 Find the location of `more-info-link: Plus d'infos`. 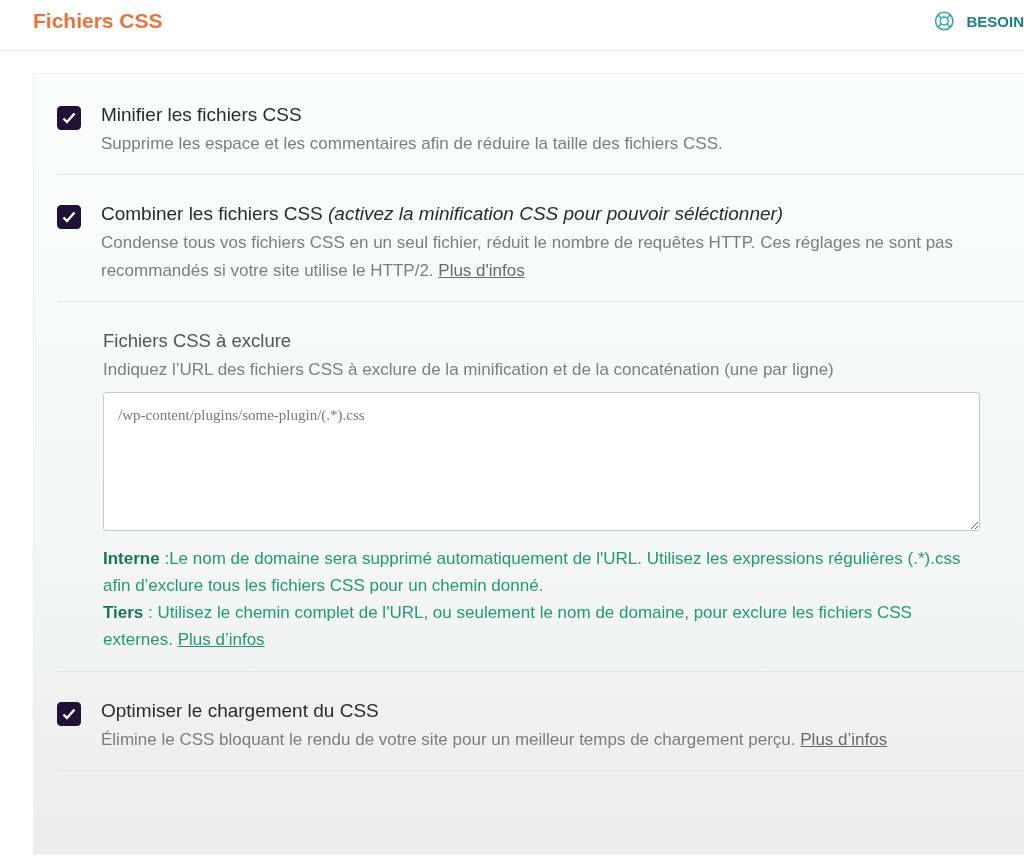

more-info-link: Plus d'infos is located at coordinates (481, 270).